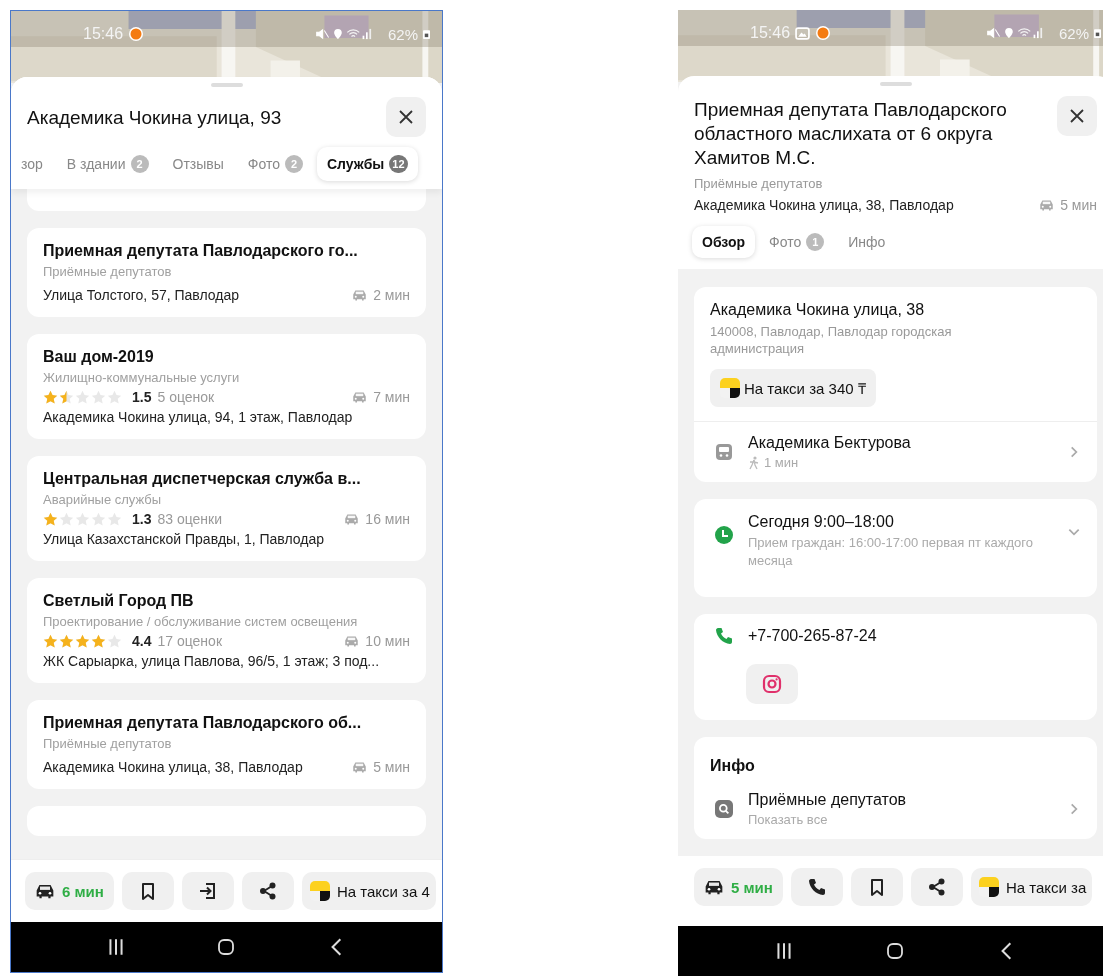  I want to click on call-button, so click(816, 887).